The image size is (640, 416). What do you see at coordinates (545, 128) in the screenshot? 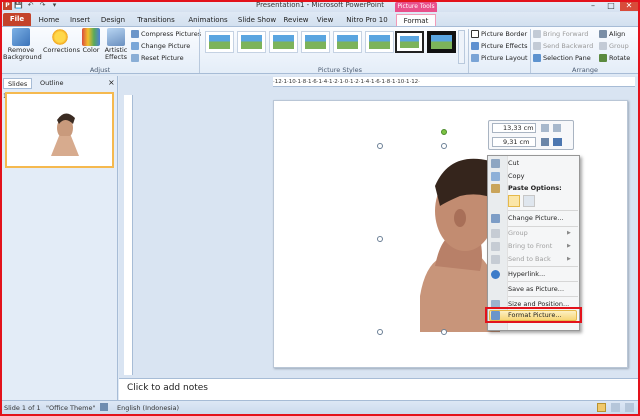
I see `bring-forward-icon` at bounding box center [545, 128].